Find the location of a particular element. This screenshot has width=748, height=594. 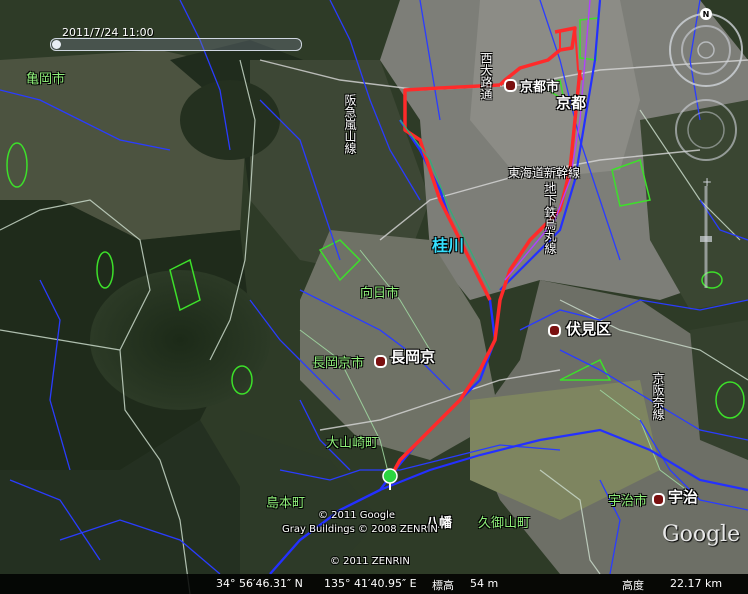

label-hankyu-arashiyama-line: 阪急嵐山線 is located at coordinates (350, 124).